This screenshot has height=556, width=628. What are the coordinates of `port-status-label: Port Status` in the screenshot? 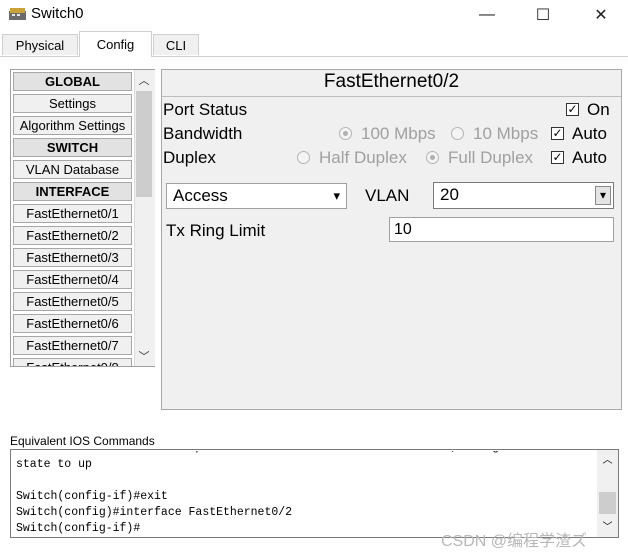 It's located at (205, 109).